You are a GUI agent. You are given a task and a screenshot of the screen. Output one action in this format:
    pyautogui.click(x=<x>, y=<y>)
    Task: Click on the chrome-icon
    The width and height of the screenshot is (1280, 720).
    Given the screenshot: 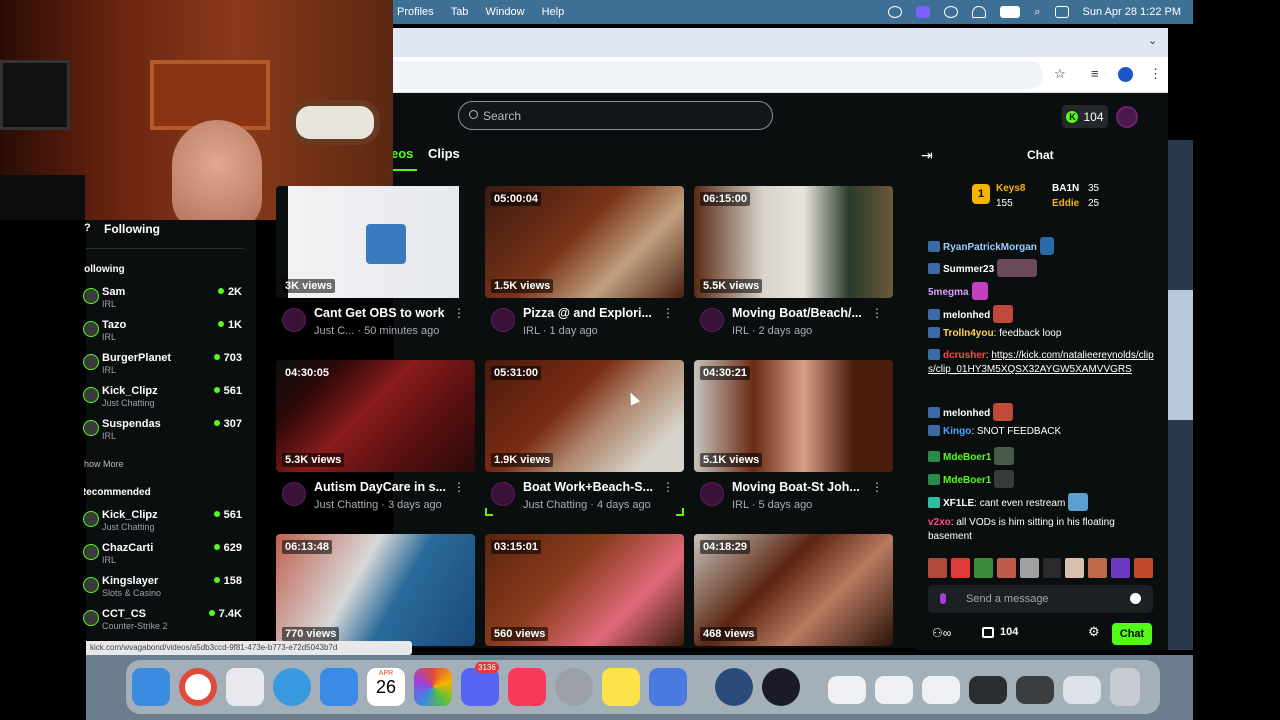 What is the action you would take?
    pyautogui.click(x=198, y=687)
    